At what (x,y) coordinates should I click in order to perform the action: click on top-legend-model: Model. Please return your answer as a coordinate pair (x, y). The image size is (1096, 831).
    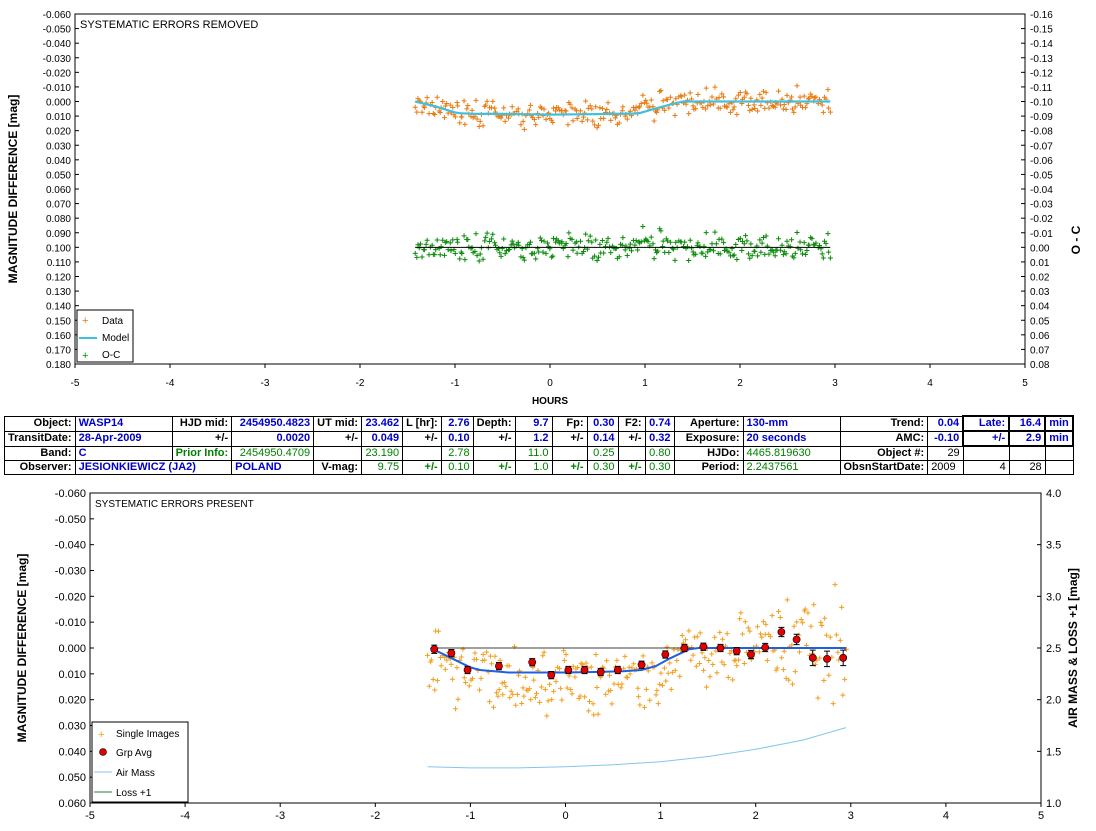
    Looking at the image, I should click on (115, 338).